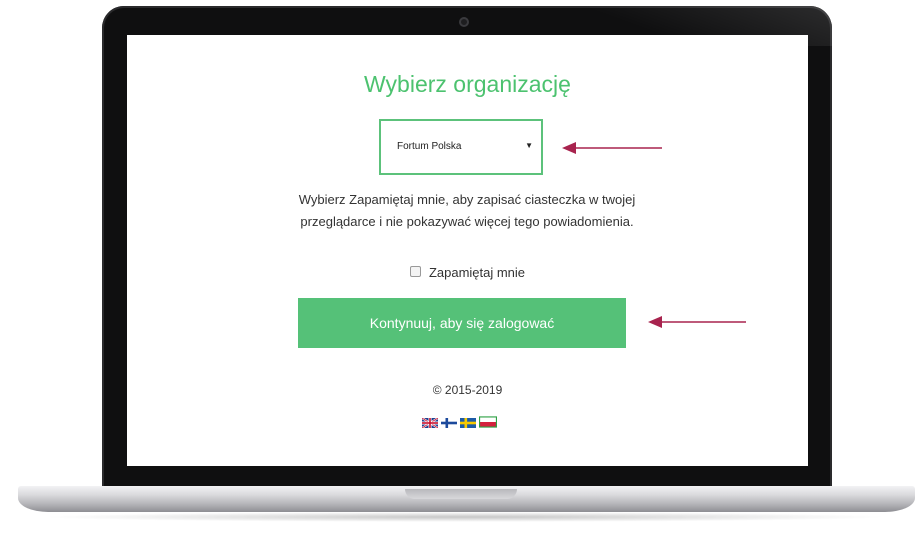  I want to click on organization-select-value: Fortum Polska, so click(429, 146).